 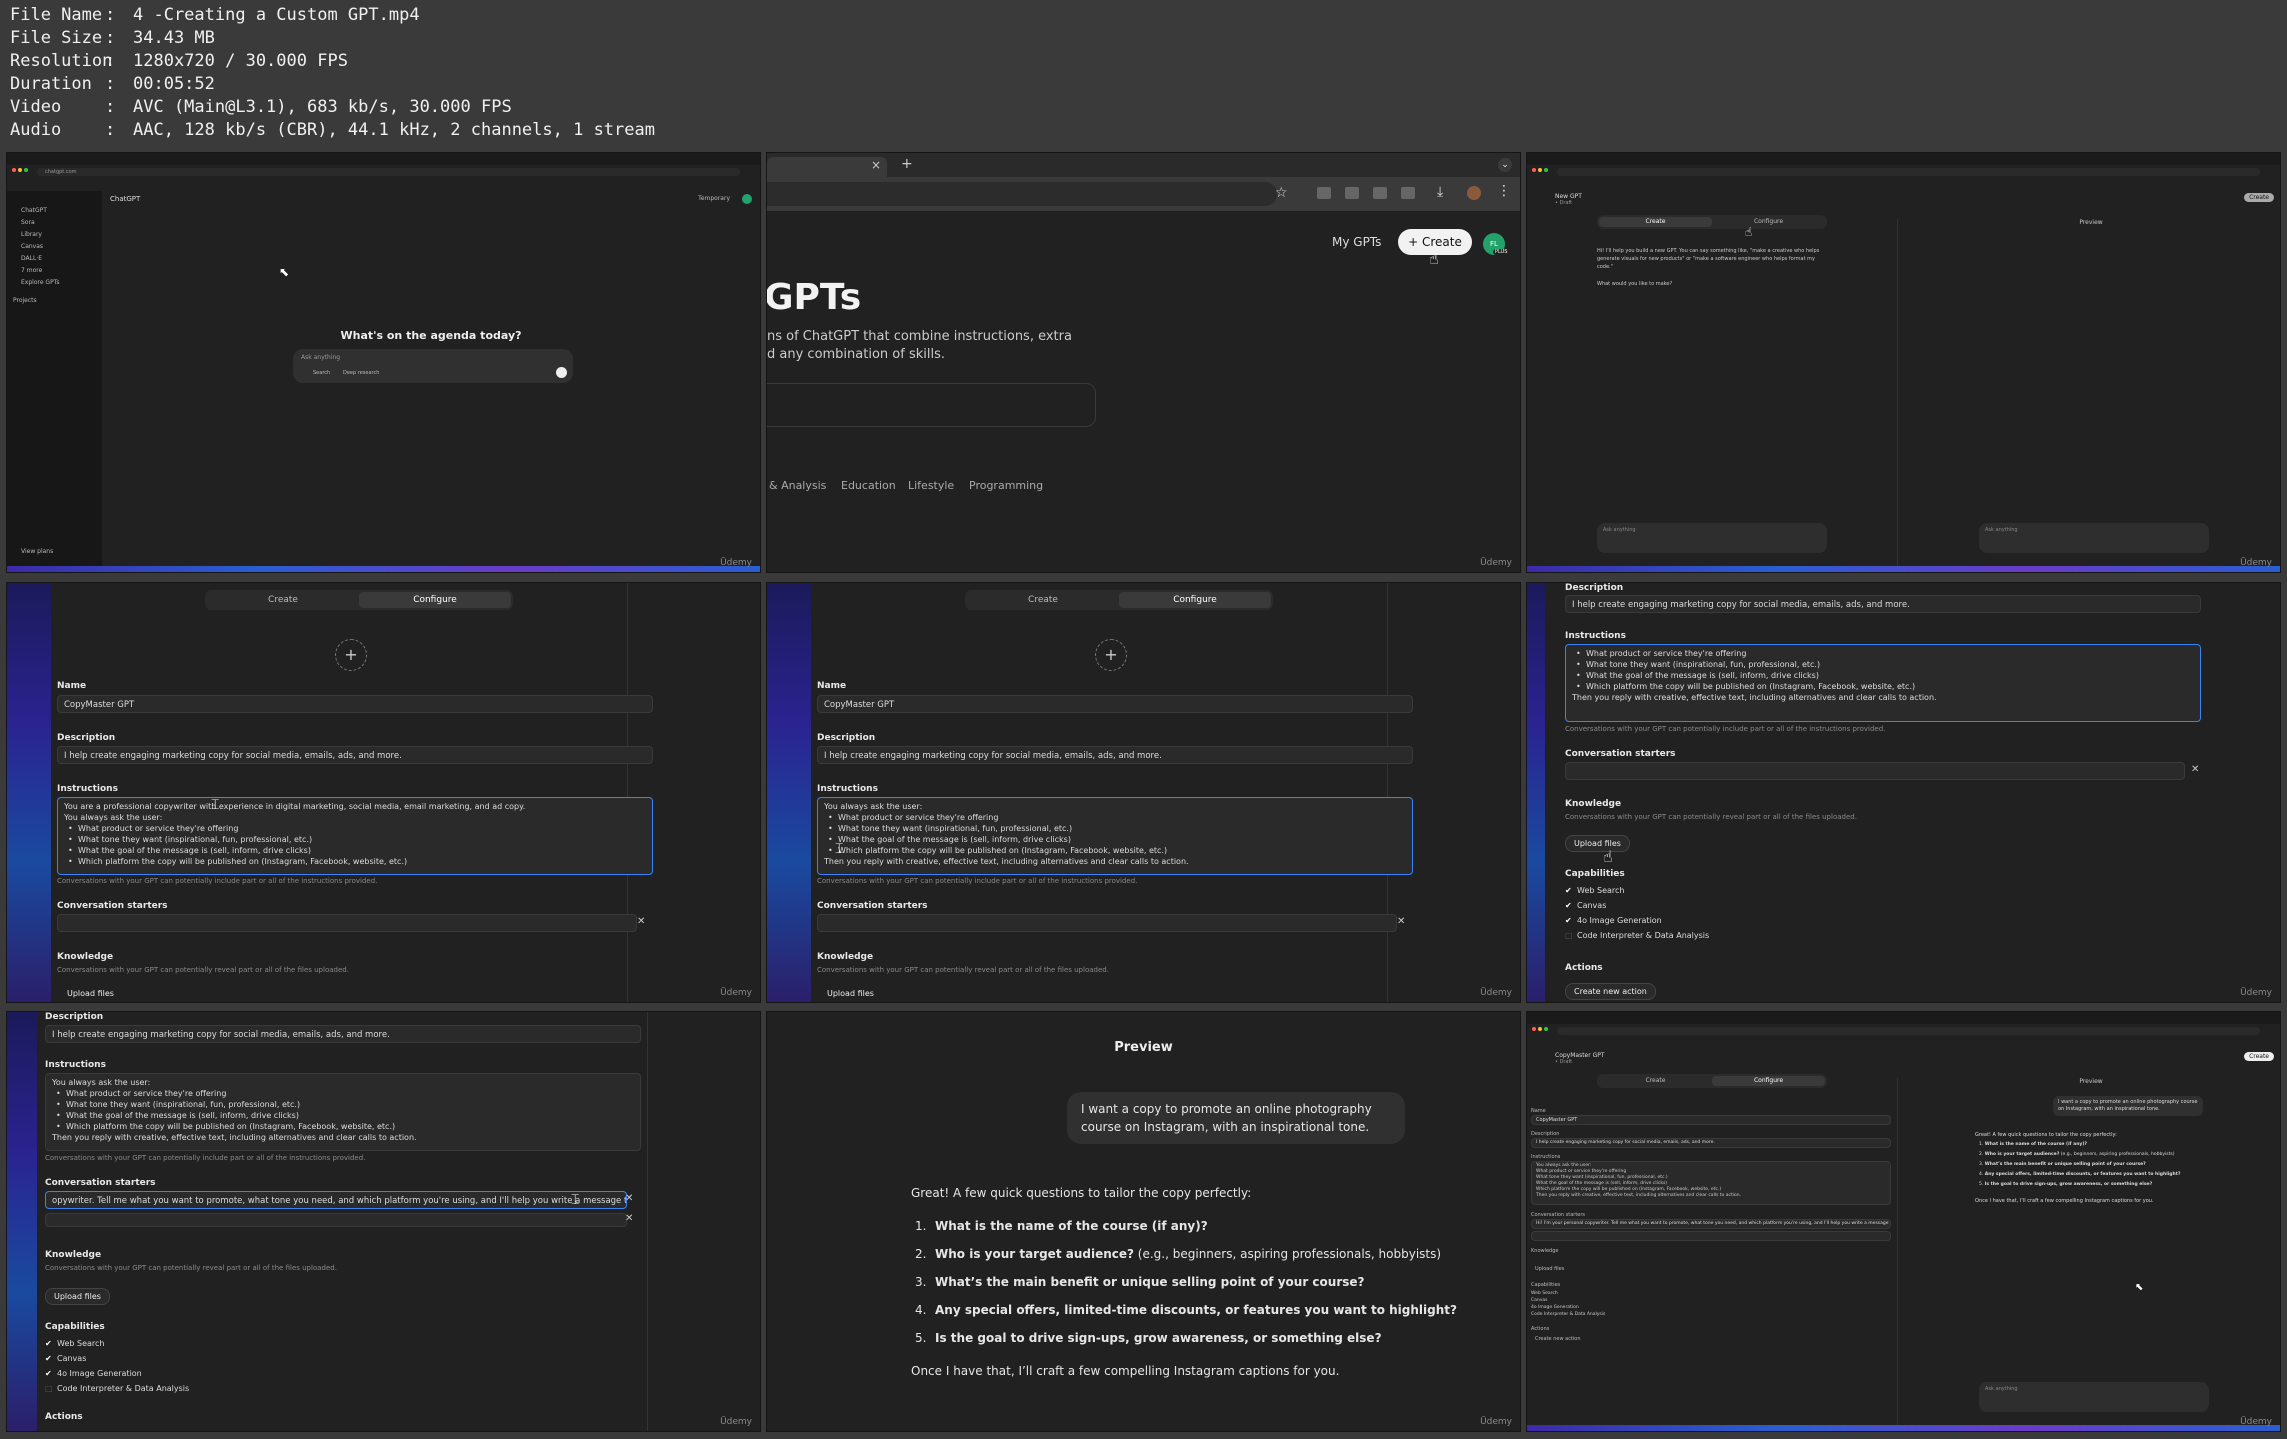 What do you see at coordinates (1474, 193) in the screenshot?
I see `profile-icon` at bounding box center [1474, 193].